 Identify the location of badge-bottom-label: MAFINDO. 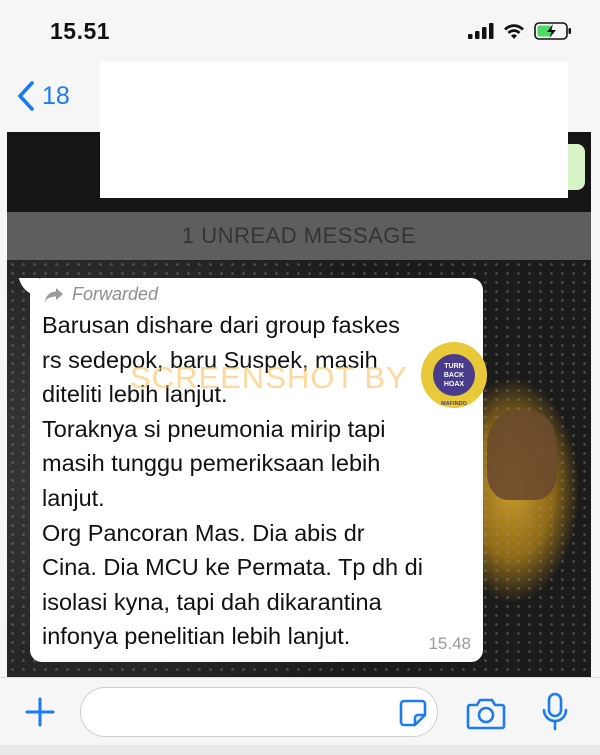
(454, 404).